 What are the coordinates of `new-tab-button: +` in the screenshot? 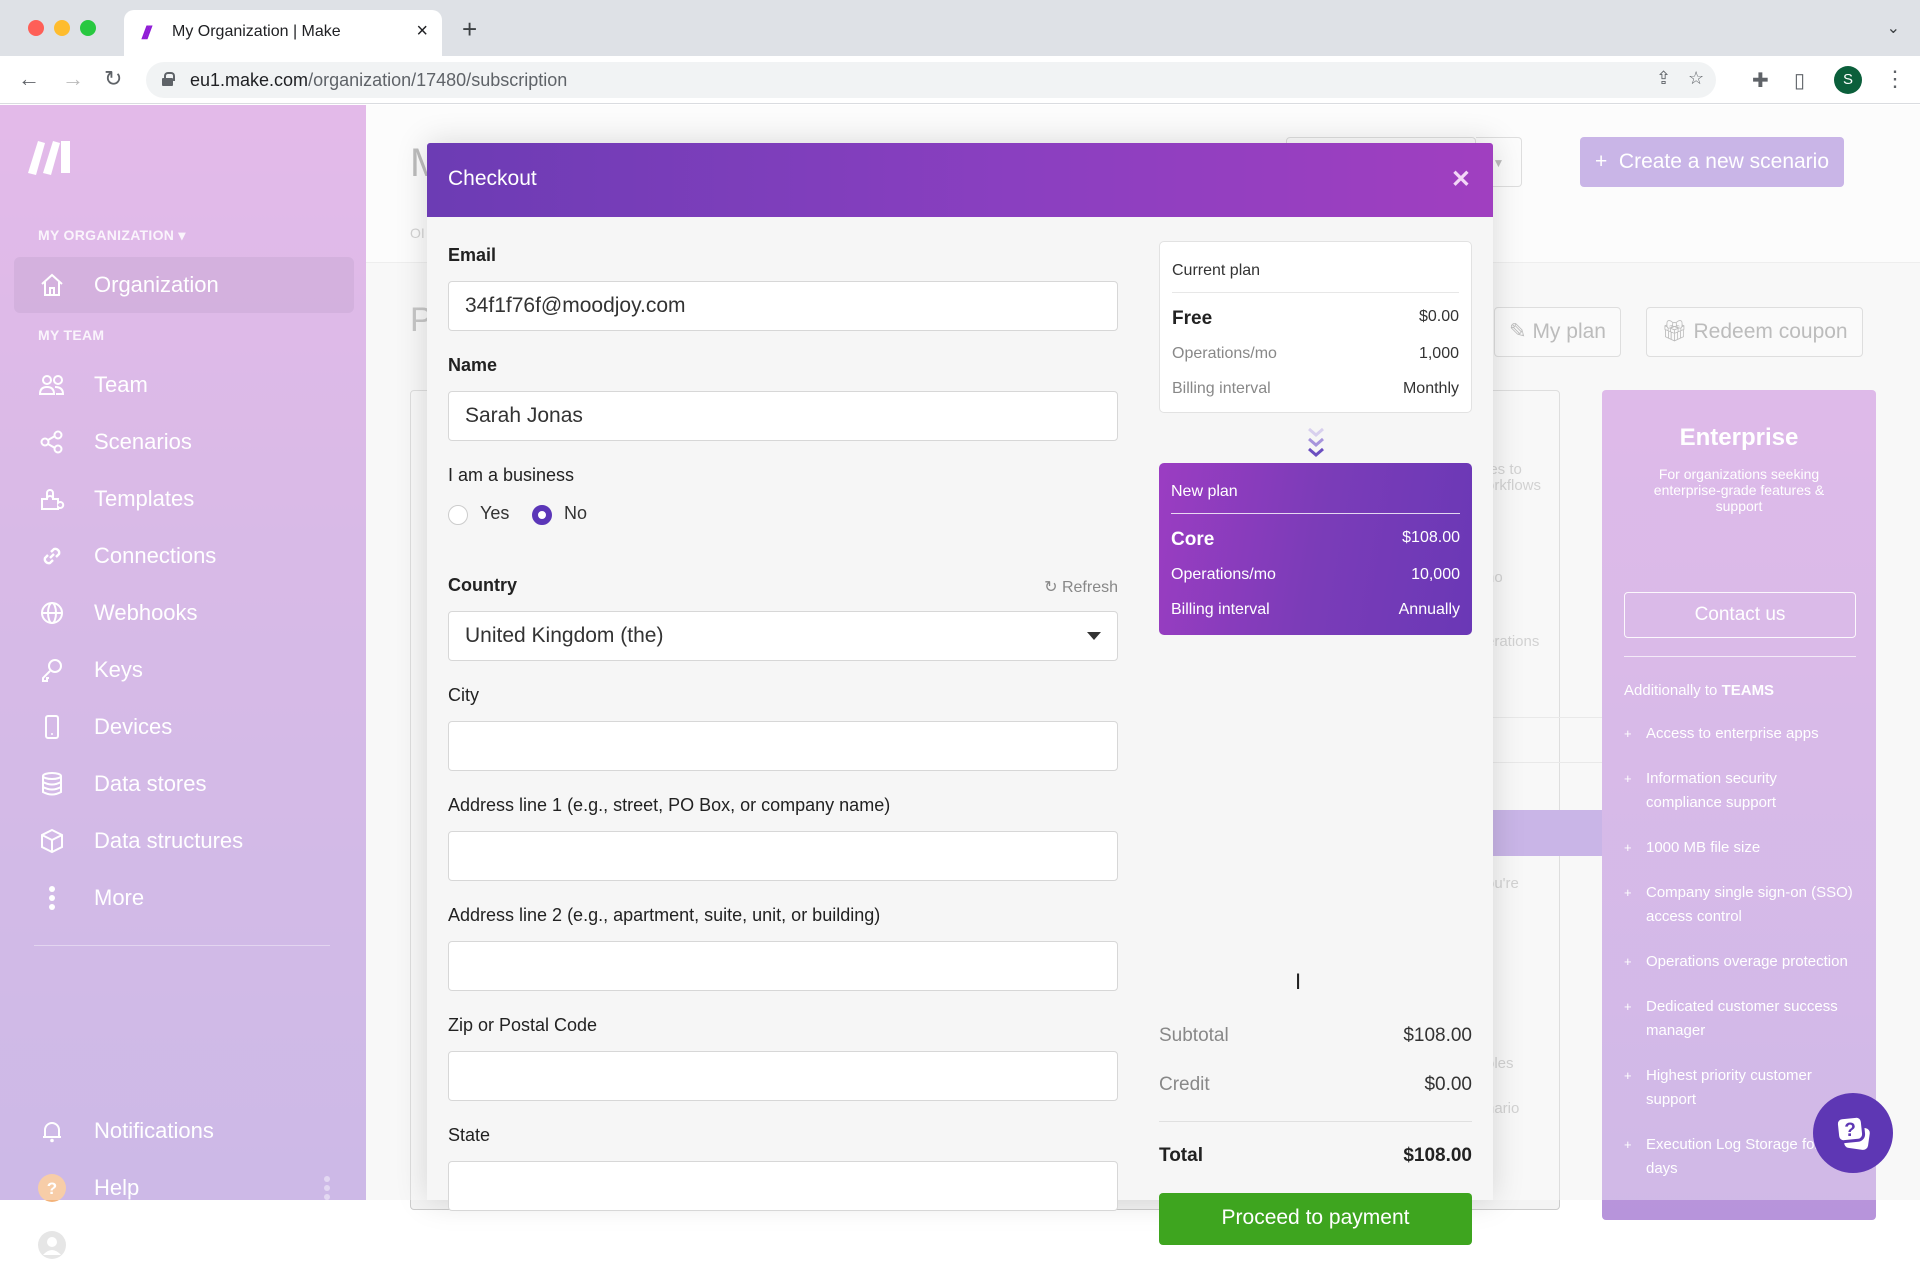 It's located at (469, 29).